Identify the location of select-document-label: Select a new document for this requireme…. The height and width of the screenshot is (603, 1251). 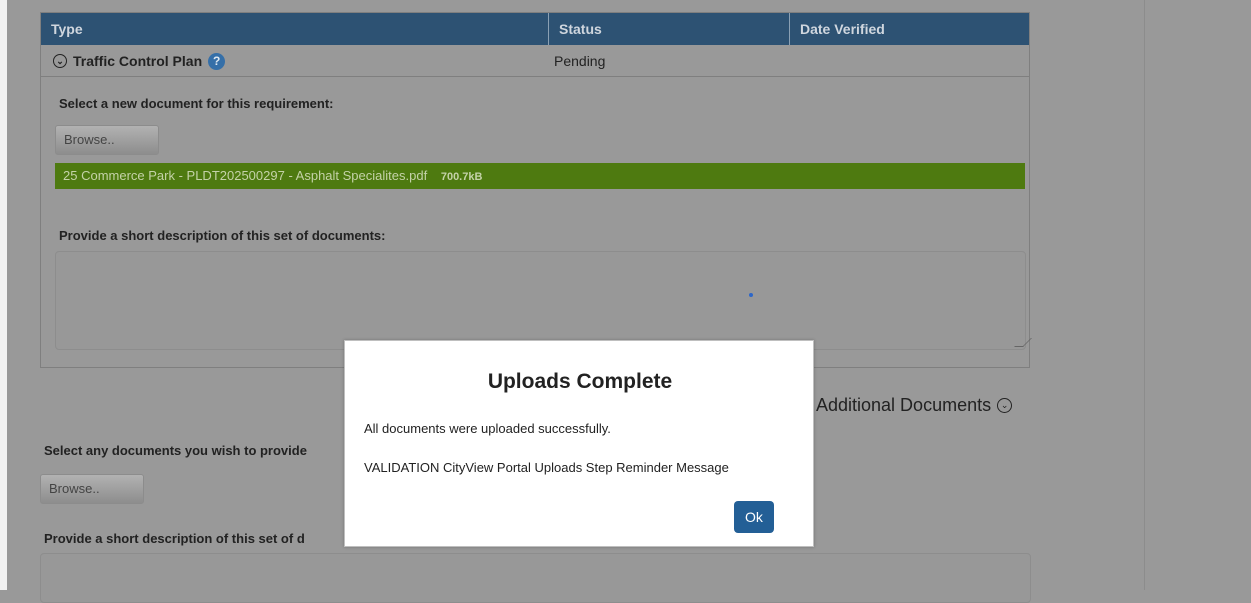
(196, 103).